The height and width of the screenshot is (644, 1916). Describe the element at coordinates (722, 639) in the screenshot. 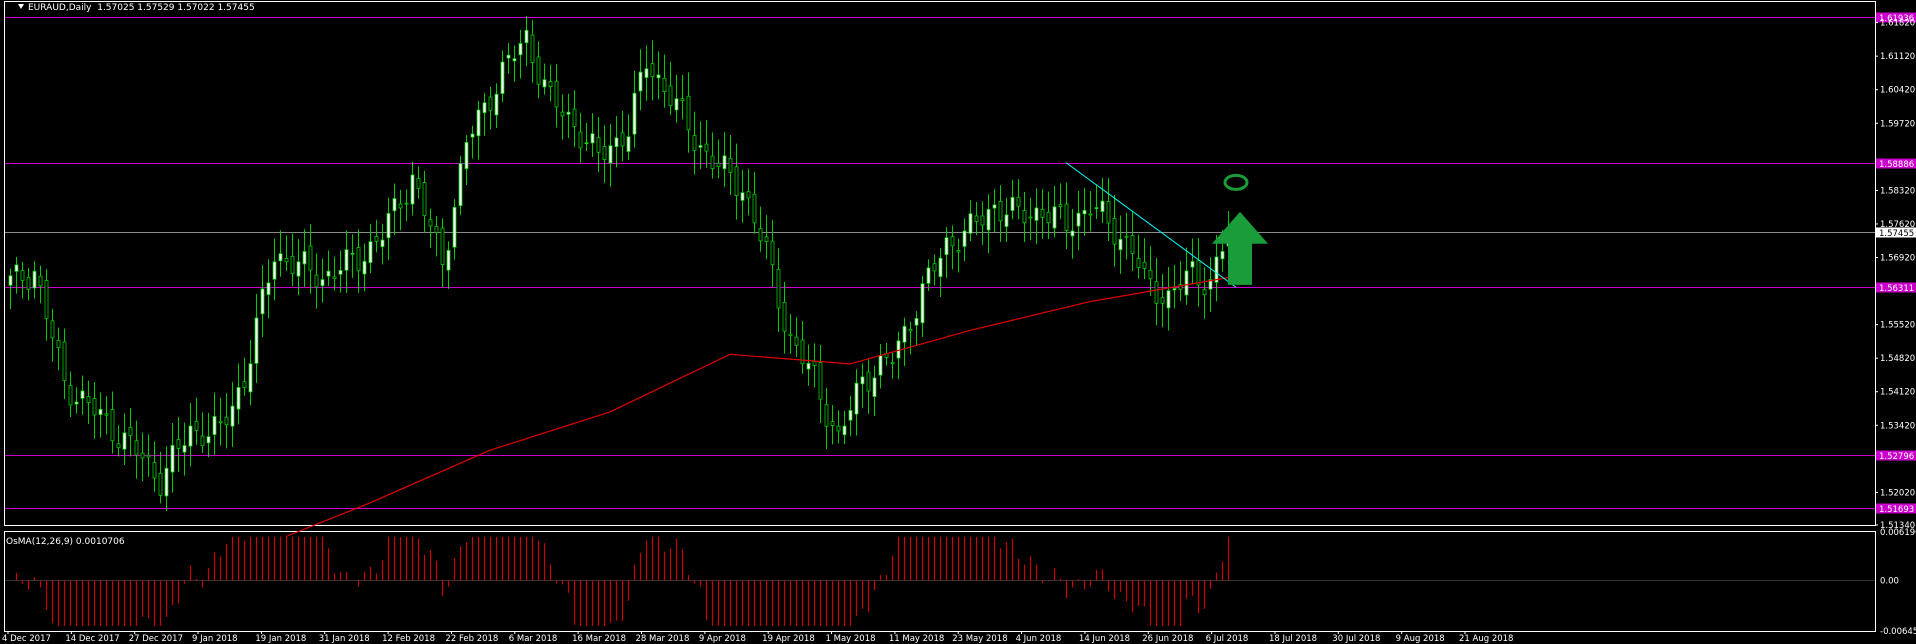

I see `time-tick-label: 9 Apr 2018` at that location.